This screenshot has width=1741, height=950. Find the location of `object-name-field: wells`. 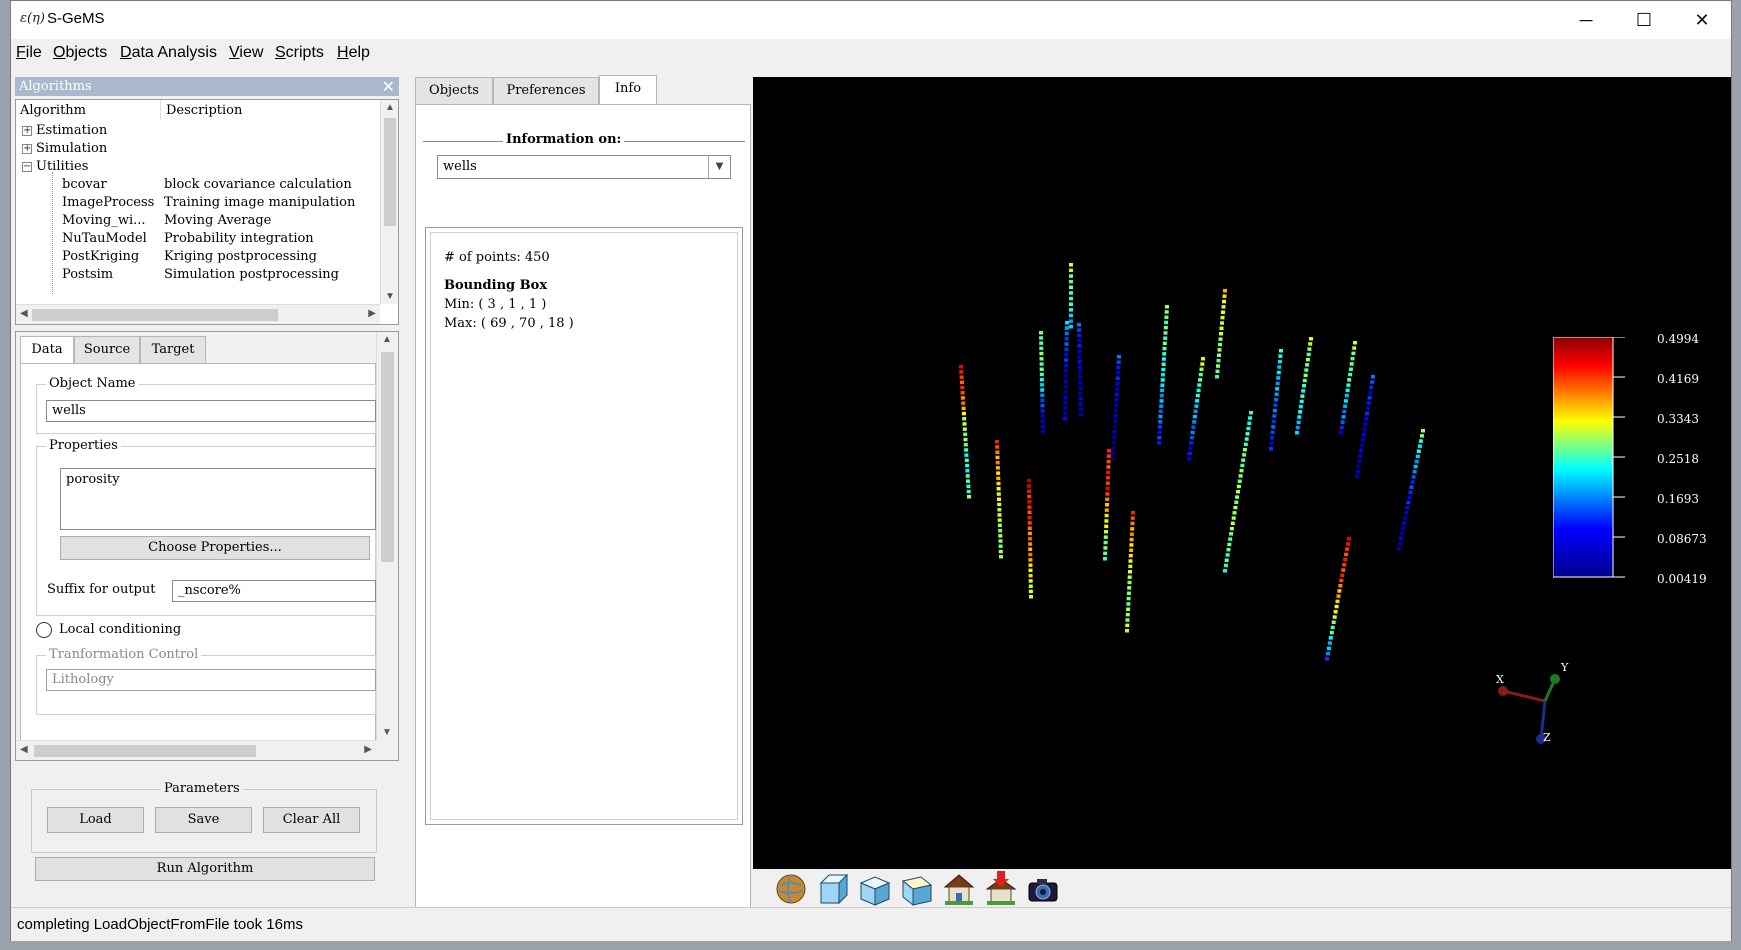

object-name-field: wells is located at coordinates (211, 411).